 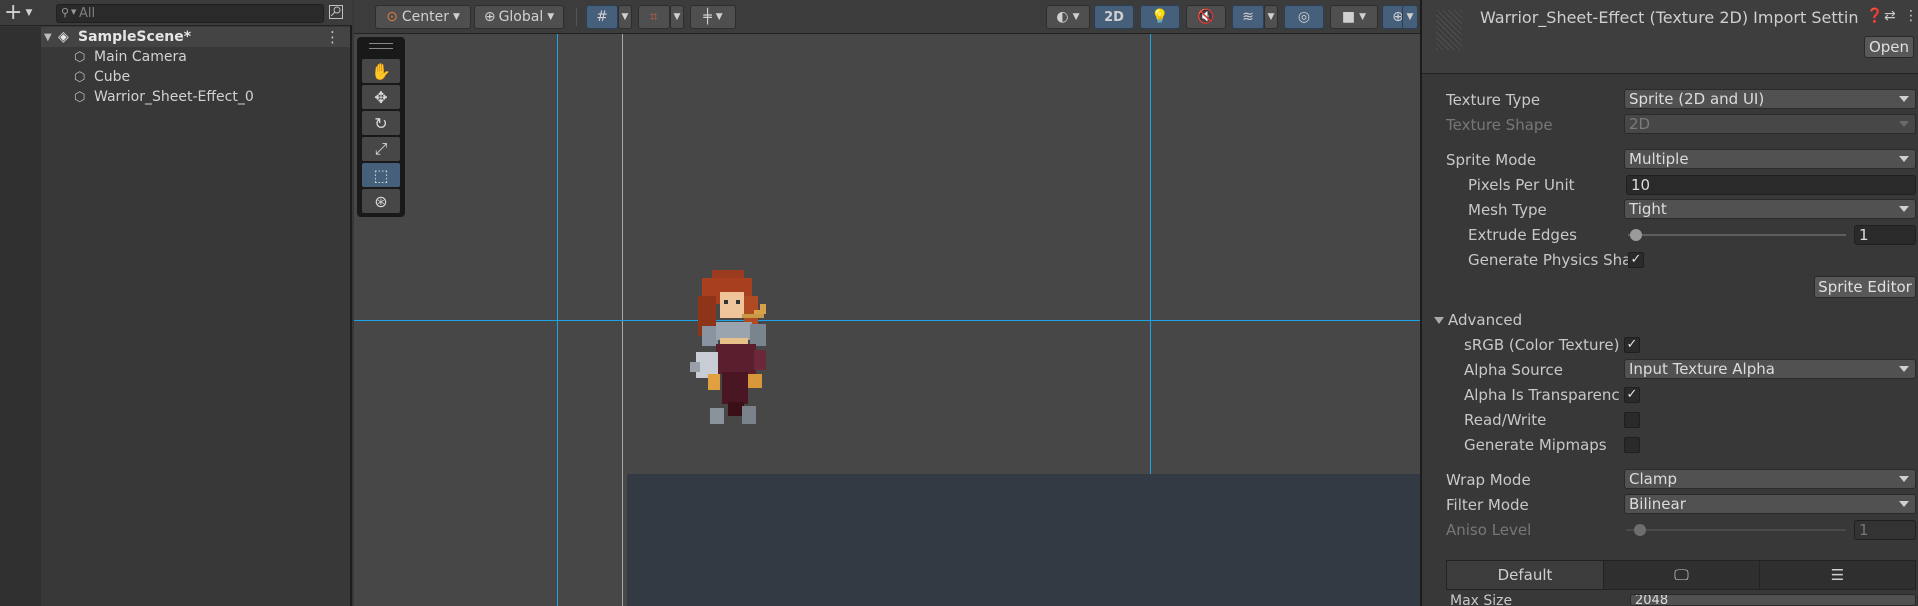 I want to click on aniso-level-label: Aniso Level, so click(x=1489, y=530).